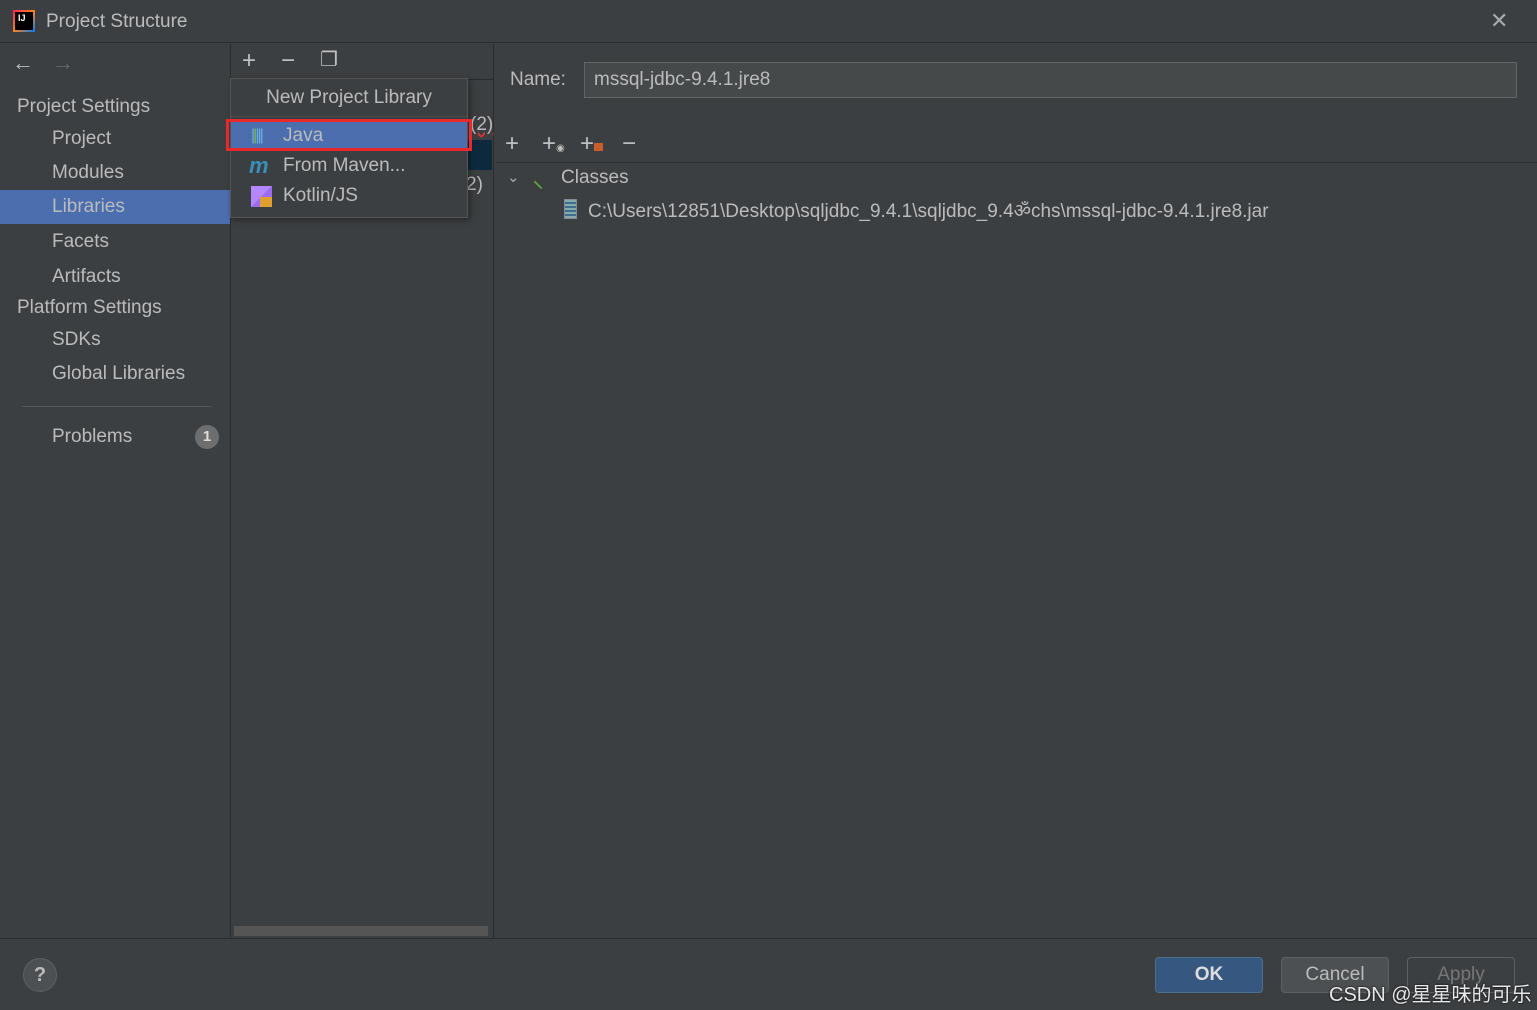  What do you see at coordinates (115, 340) in the screenshot?
I see `sidebar-item-sdks: SDKs` at bounding box center [115, 340].